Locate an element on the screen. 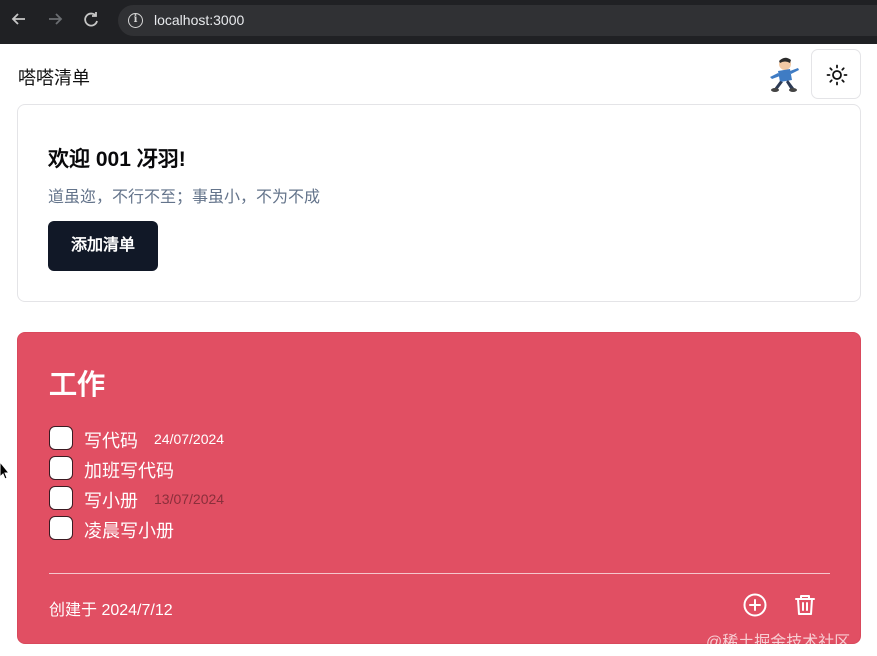 The width and height of the screenshot is (877, 656). plus-circle-icon is located at coordinates (755, 605).